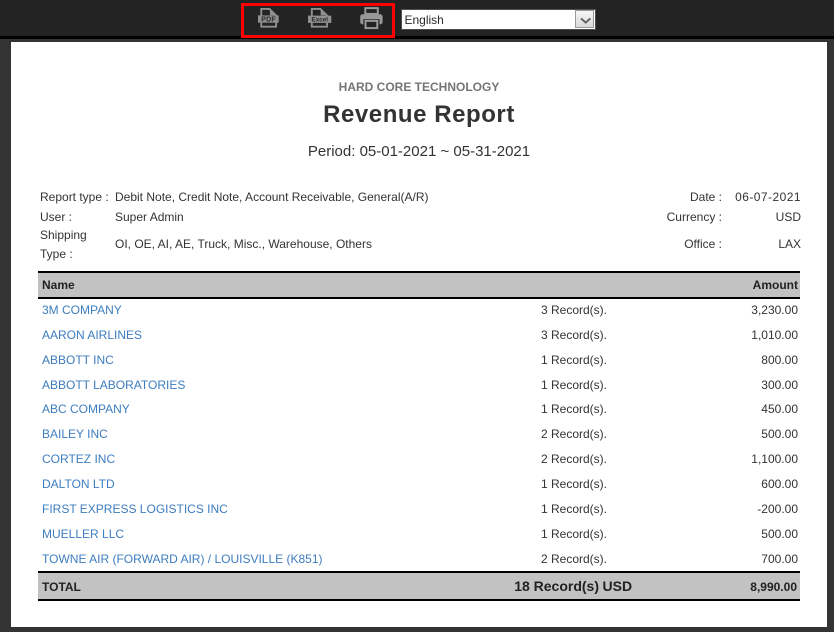 The width and height of the screenshot is (834, 632). I want to click on svg-text: PDF, so click(268, 19).